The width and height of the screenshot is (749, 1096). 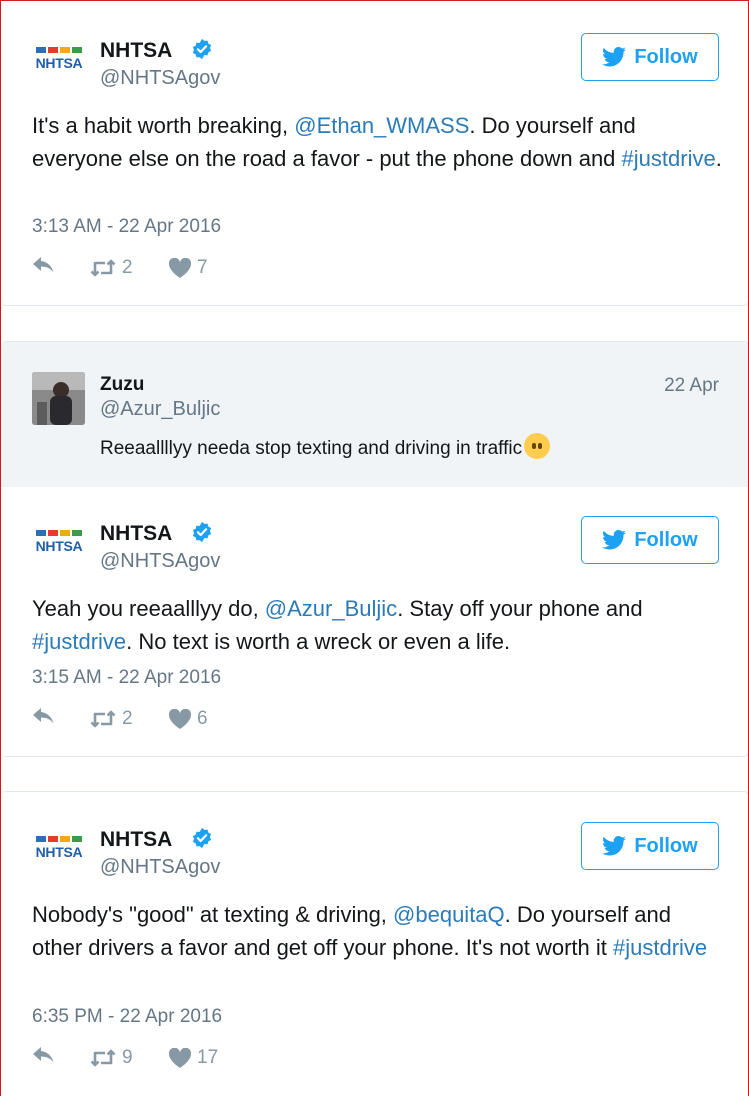 I want to click on like-button: 17, so click(x=193, y=1058).